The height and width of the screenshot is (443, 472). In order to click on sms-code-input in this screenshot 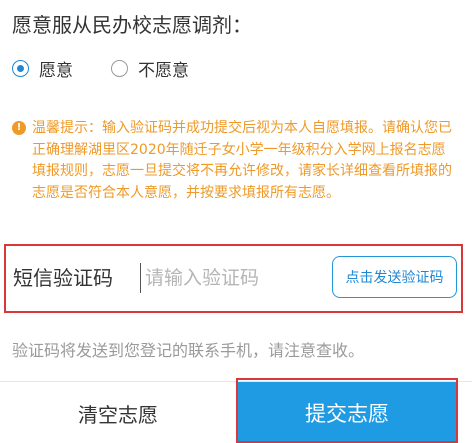, I will do `click(232, 278)`.